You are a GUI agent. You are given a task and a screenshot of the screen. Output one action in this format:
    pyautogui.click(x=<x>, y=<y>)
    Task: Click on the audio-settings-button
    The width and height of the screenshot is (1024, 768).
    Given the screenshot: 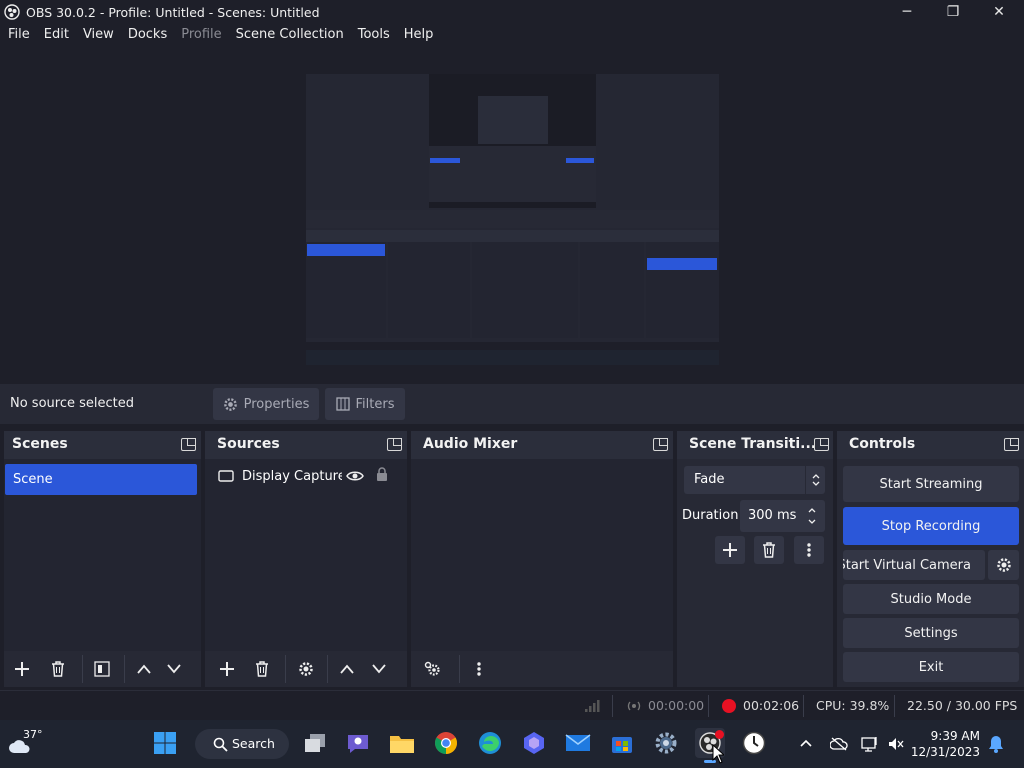 What is the action you would take?
    pyautogui.click(x=433, y=669)
    